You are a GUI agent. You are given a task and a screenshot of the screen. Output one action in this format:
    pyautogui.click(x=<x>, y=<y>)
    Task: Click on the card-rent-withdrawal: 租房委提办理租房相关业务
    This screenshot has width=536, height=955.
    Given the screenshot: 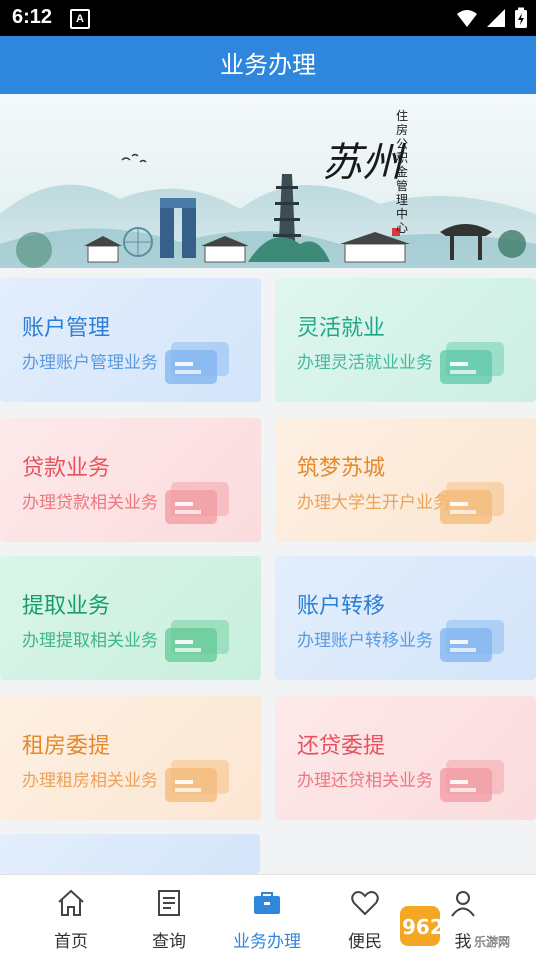 What is the action you would take?
    pyautogui.click(x=130, y=758)
    